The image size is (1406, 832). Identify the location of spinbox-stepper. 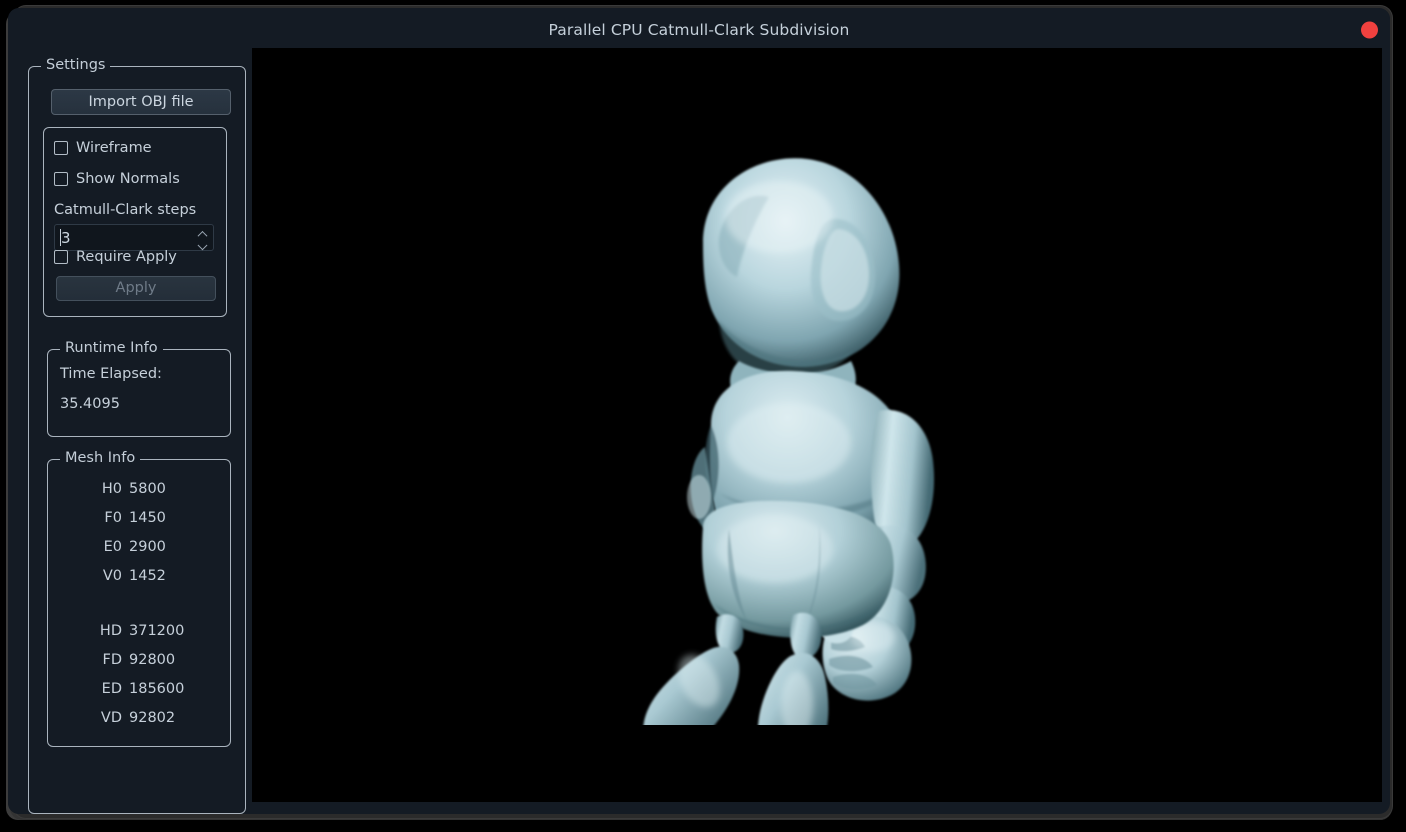
(203, 237).